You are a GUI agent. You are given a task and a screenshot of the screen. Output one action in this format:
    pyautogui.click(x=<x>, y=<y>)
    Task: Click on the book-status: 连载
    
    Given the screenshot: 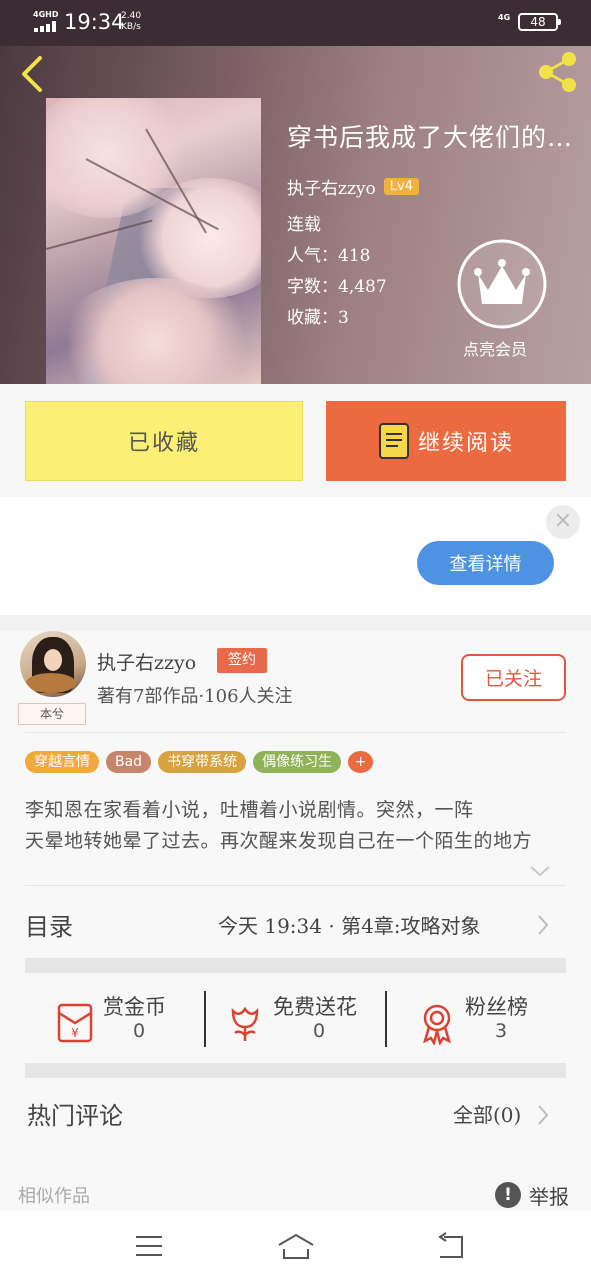 What is the action you would take?
    pyautogui.click(x=304, y=225)
    